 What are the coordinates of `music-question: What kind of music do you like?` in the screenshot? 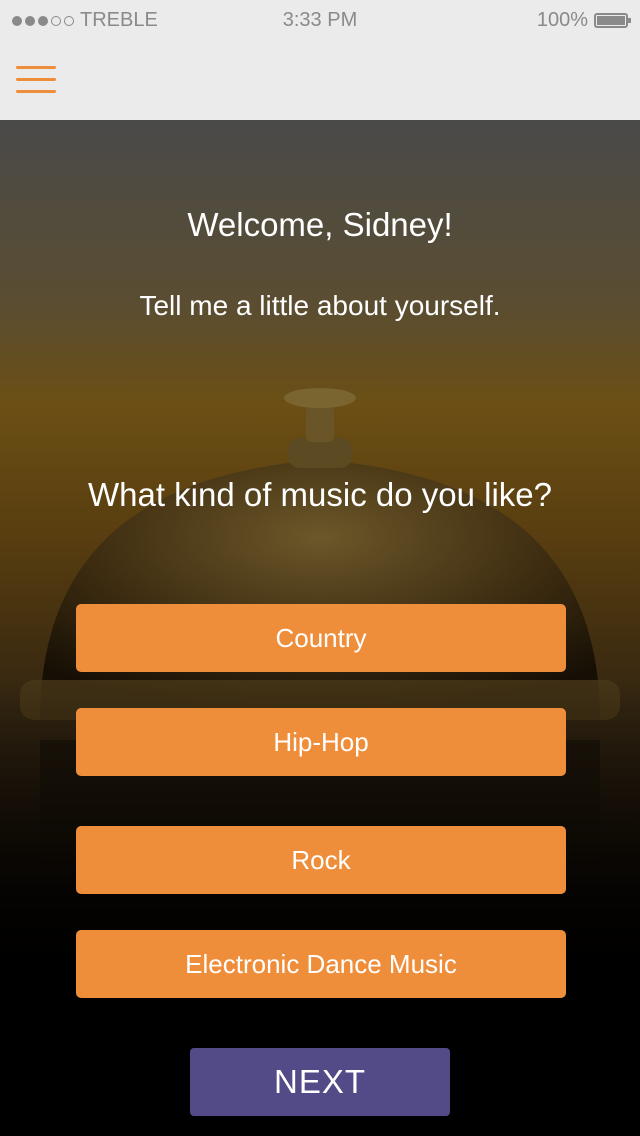 It's located at (320, 494).